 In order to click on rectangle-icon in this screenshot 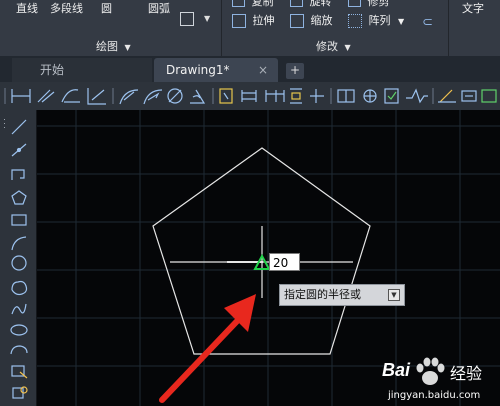, I will do `click(19, 220)`.